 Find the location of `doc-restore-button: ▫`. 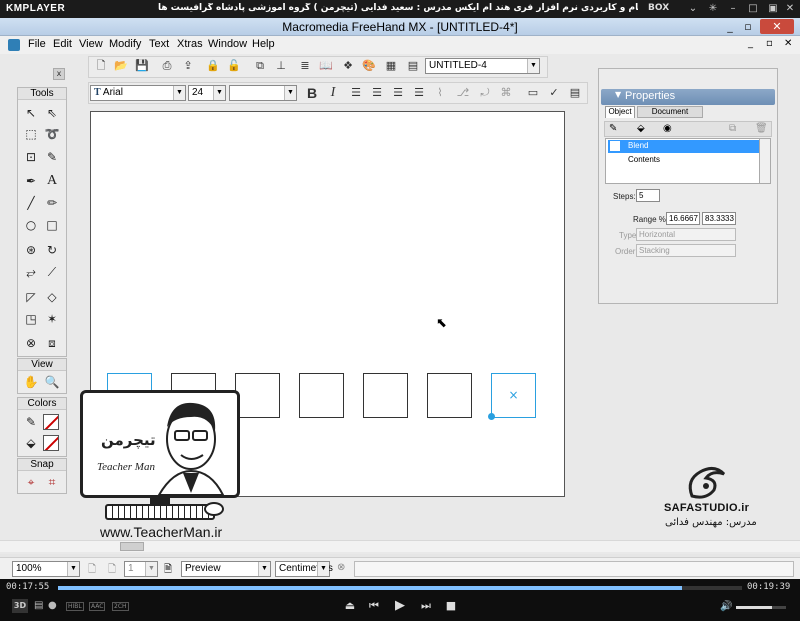

doc-restore-button: ▫ is located at coordinates (769, 43).